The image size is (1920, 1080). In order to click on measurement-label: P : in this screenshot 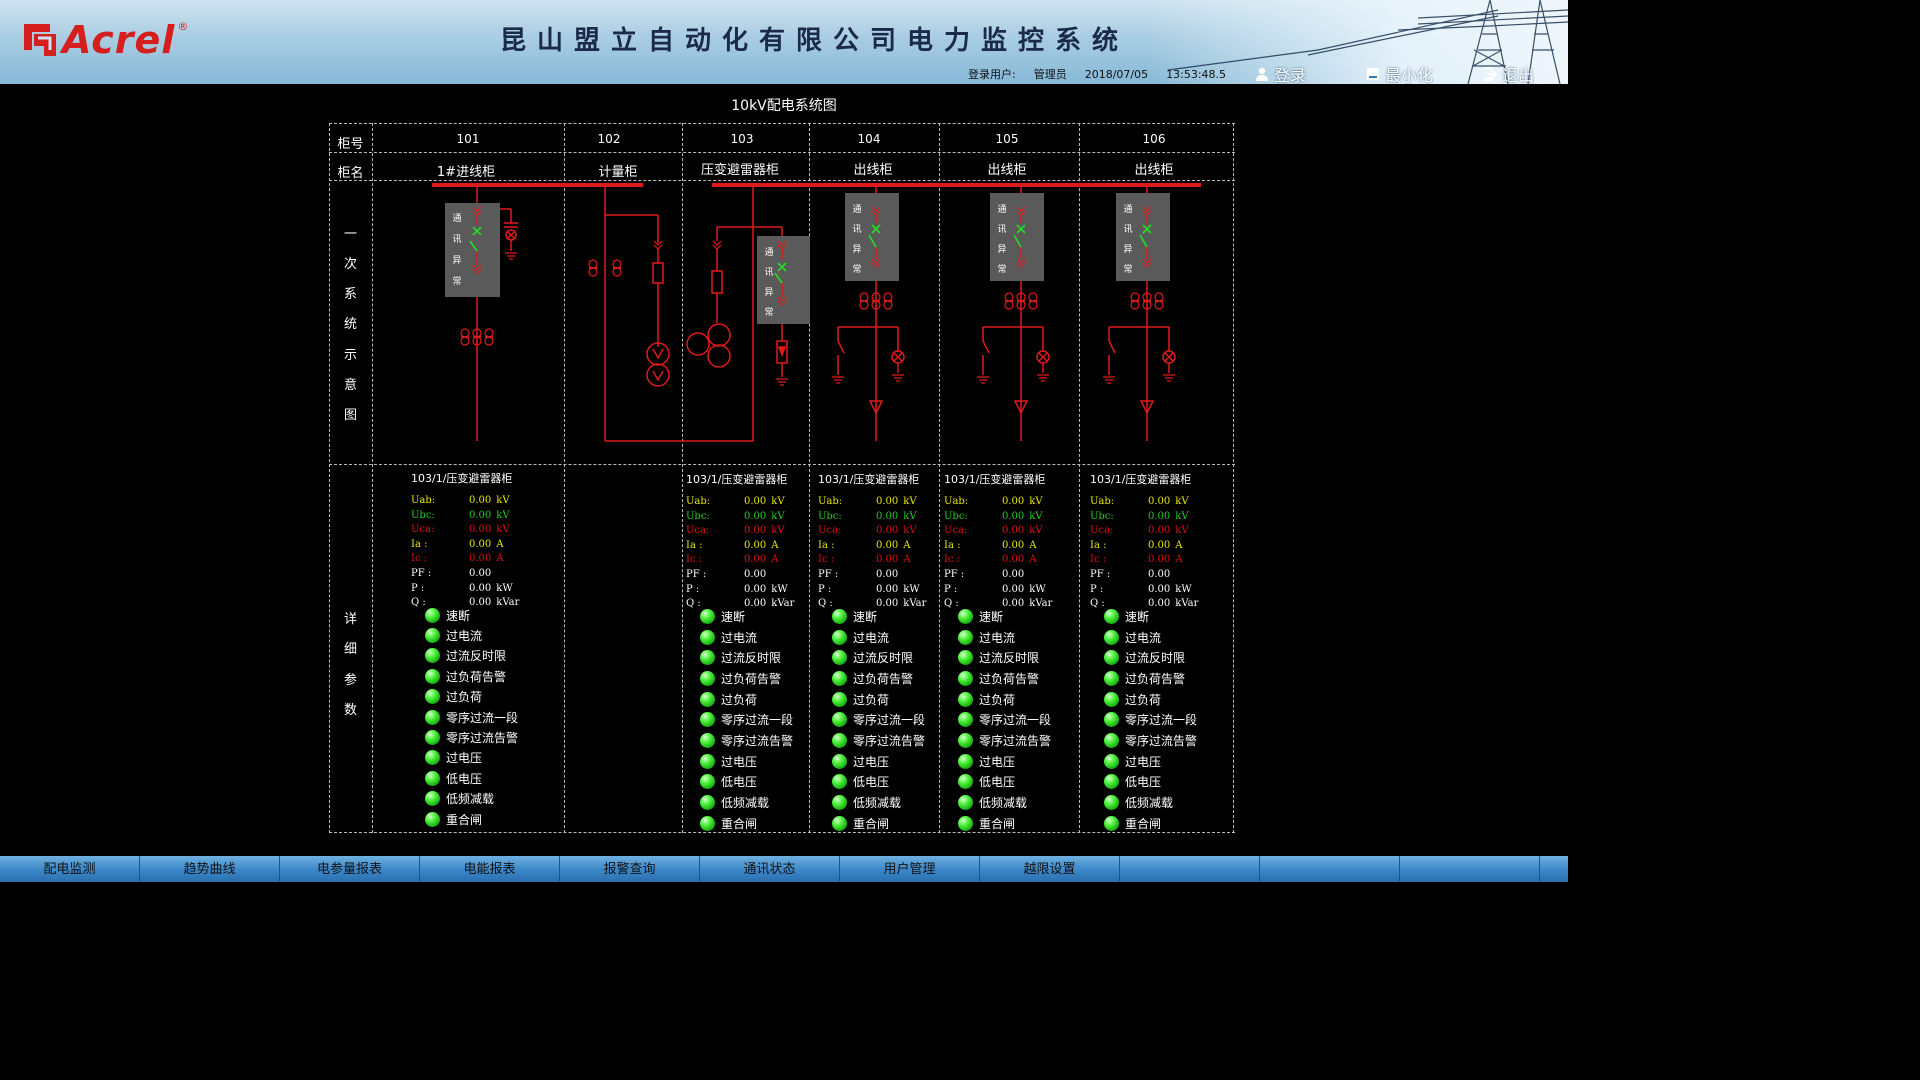, I will do `click(418, 588)`.